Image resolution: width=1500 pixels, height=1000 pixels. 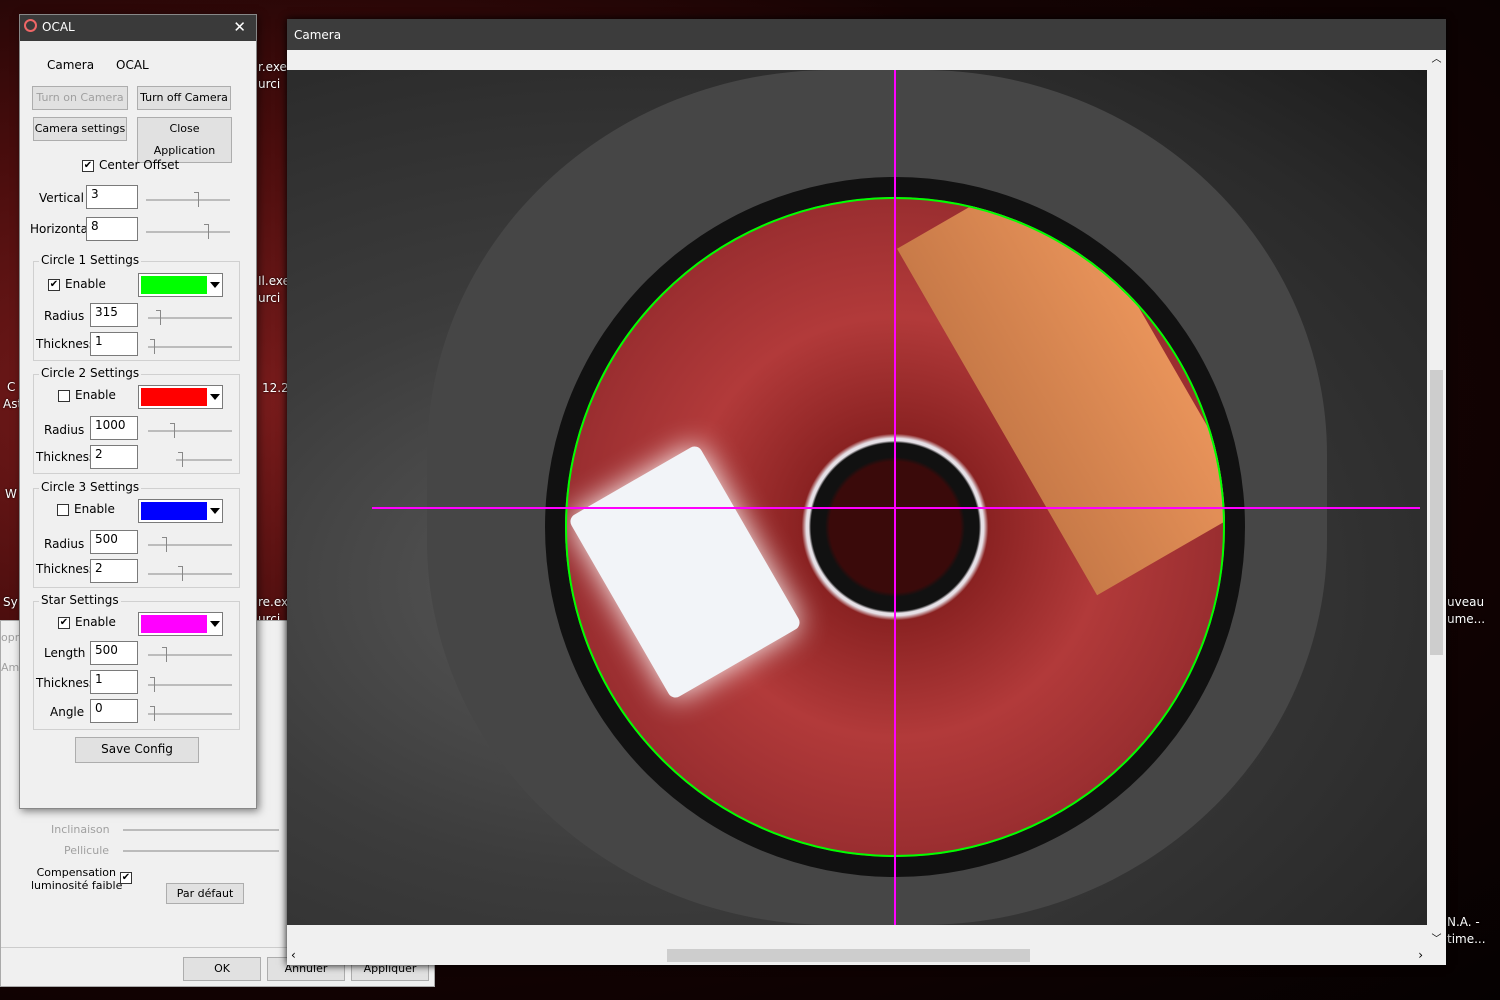 I want to click on circle-2-thickness-slider, so click(x=204, y=459).